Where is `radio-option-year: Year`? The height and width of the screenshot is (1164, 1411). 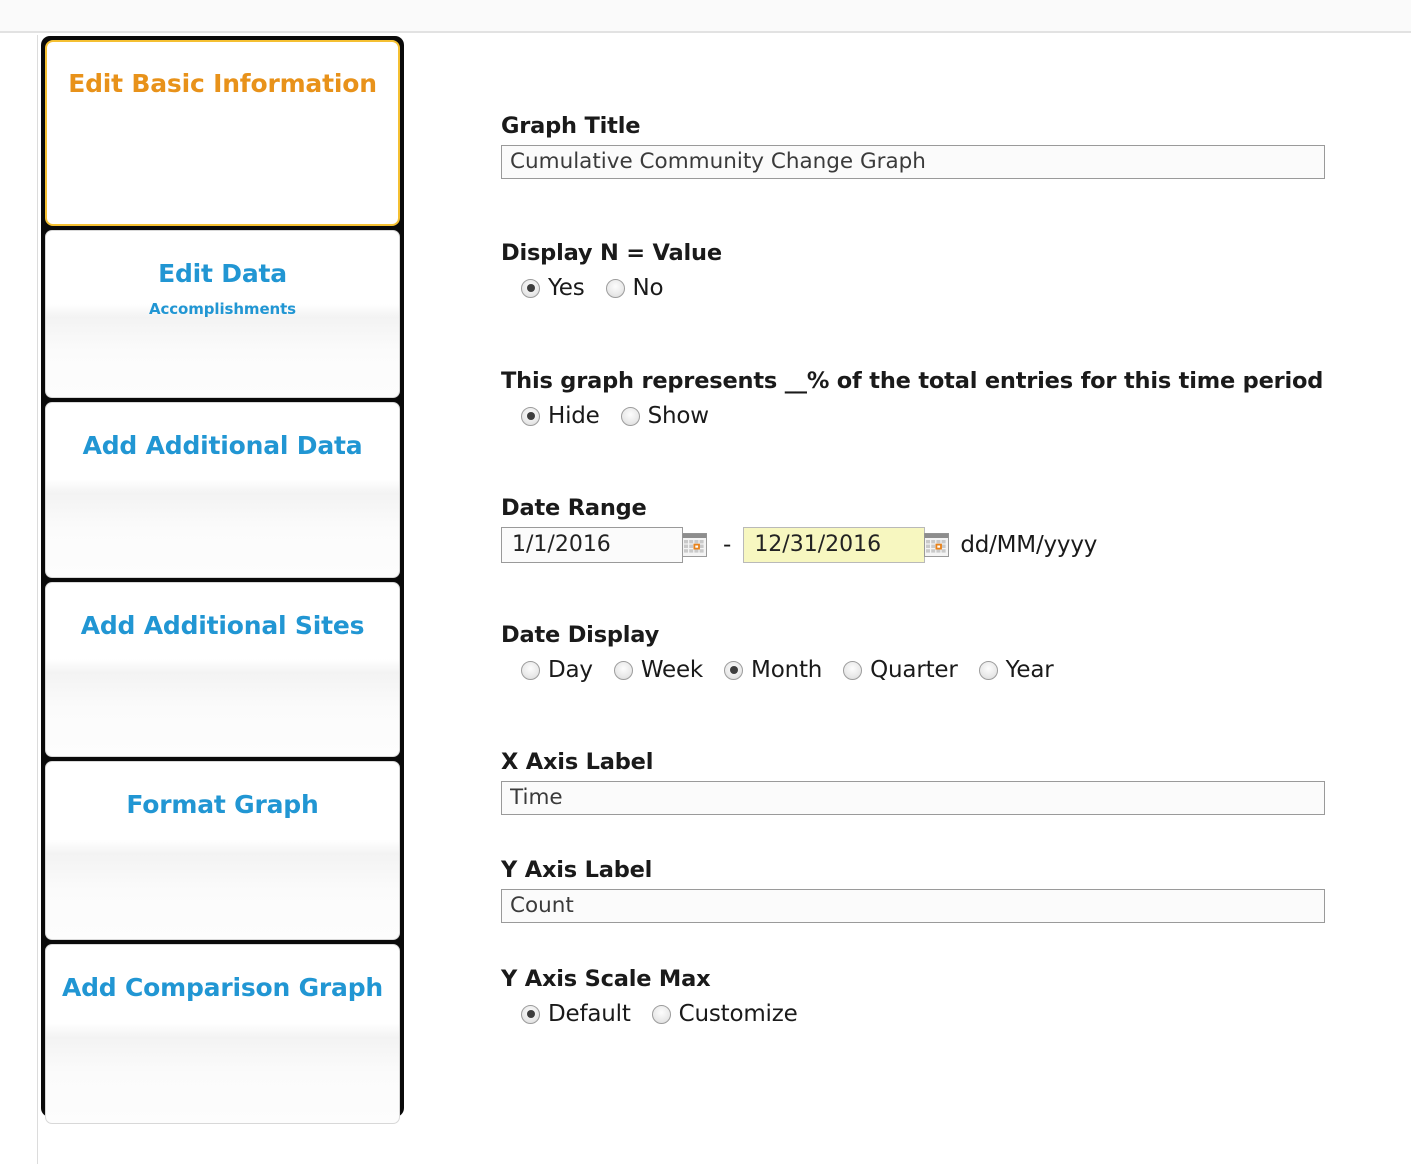
radio-option-year: Year is located at coordinates (1016, 670).